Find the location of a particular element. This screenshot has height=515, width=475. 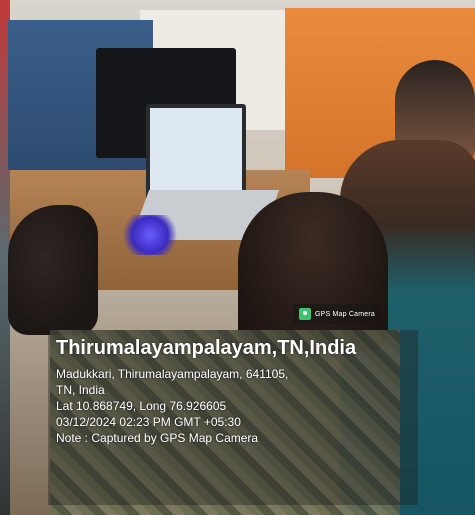

capture-note: Note : Captured by GPS Map Camera is located at coordinates (157, 438).